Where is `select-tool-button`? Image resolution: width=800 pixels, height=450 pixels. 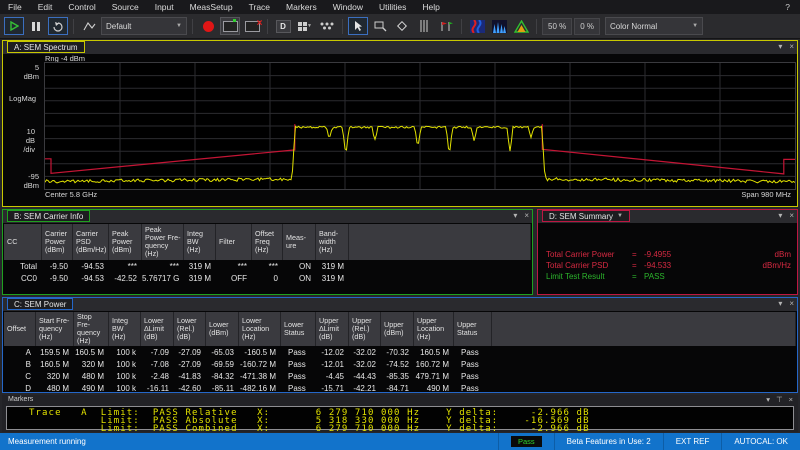
select-tool-button is located at coordinates (358, 26).